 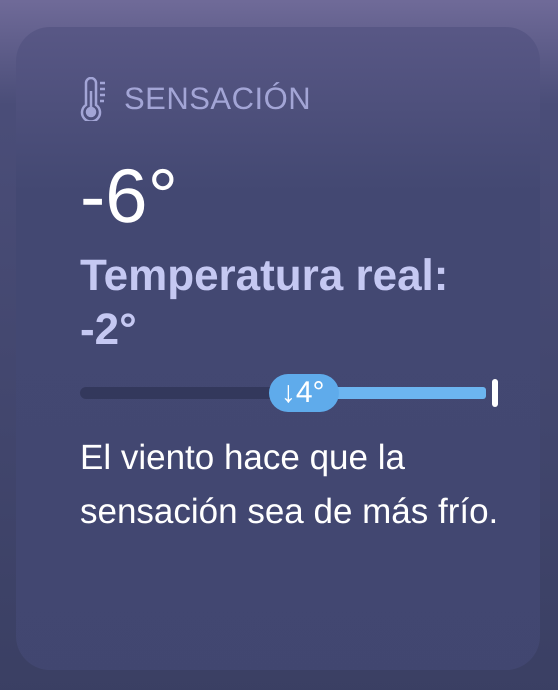 I want to click on difference-badge: ↓4°, so click(x=303, y=393).